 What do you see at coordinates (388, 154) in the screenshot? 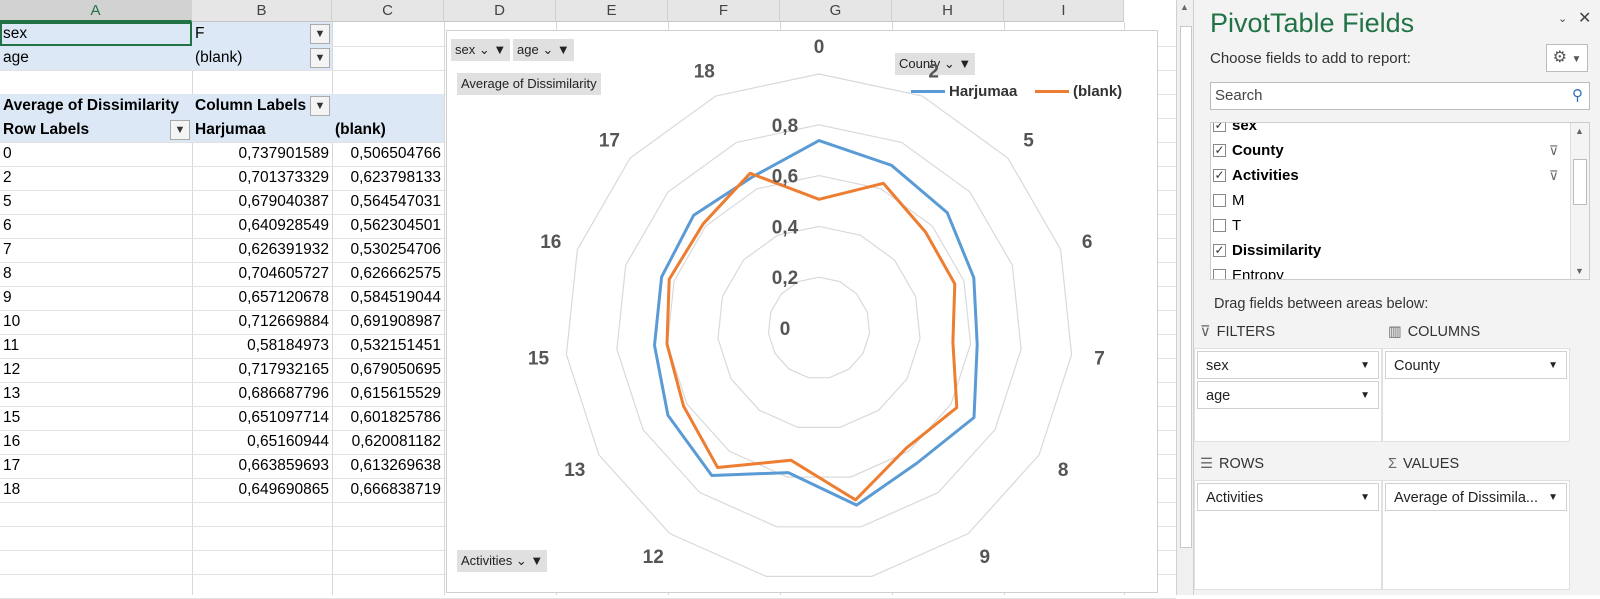
I see `value-cell: 0,506504766` at bounding box center [388, 154].